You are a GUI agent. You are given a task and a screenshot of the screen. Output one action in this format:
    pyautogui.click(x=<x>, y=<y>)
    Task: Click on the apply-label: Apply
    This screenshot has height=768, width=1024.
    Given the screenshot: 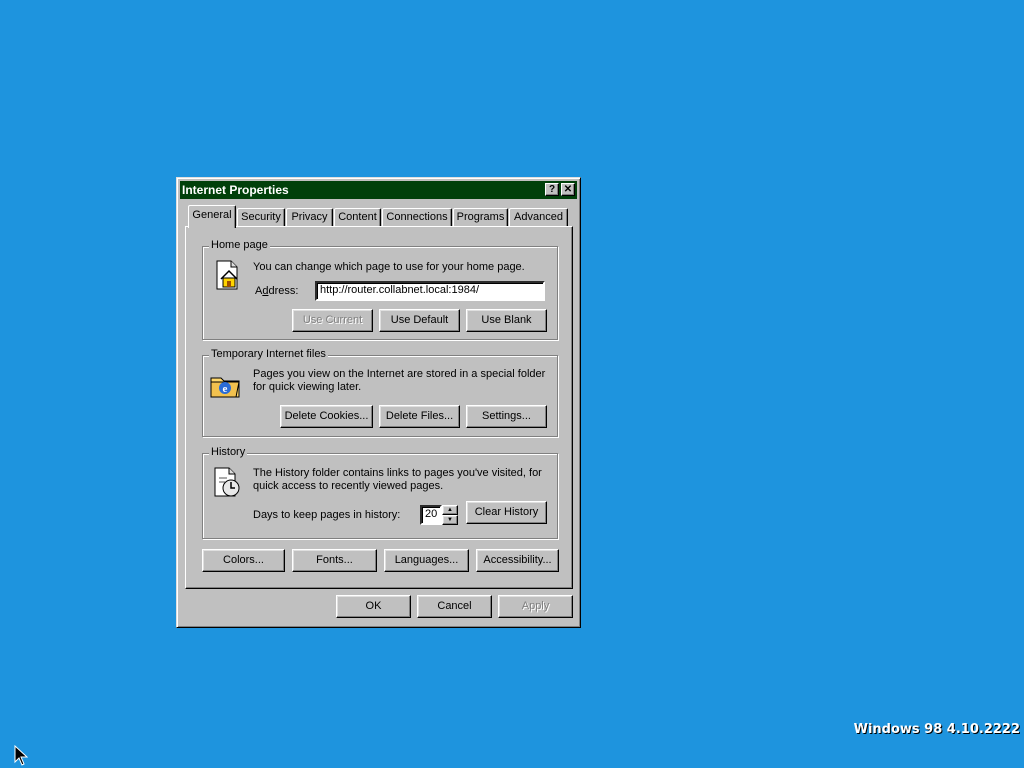 What is the action you would take?
    pyautogui.click(x=535, y=606)
    